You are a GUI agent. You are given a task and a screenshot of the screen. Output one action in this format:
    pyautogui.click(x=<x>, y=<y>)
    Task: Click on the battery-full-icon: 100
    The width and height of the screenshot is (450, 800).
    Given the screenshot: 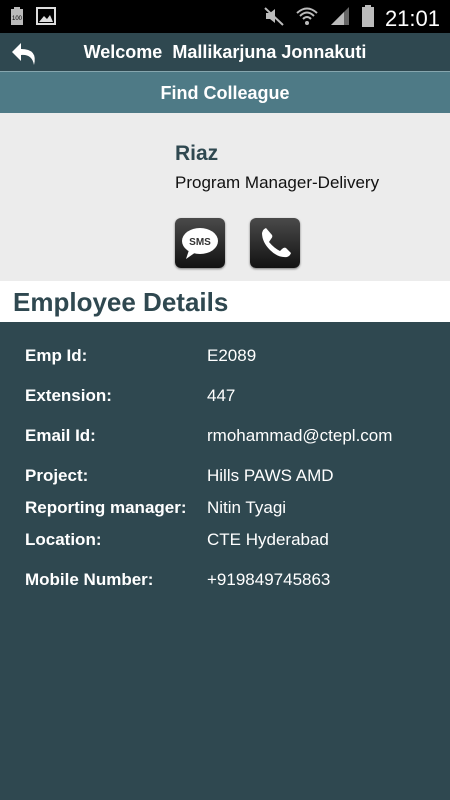 What is the action you would take?
    pyautogui.click(x=17, y=18)
    